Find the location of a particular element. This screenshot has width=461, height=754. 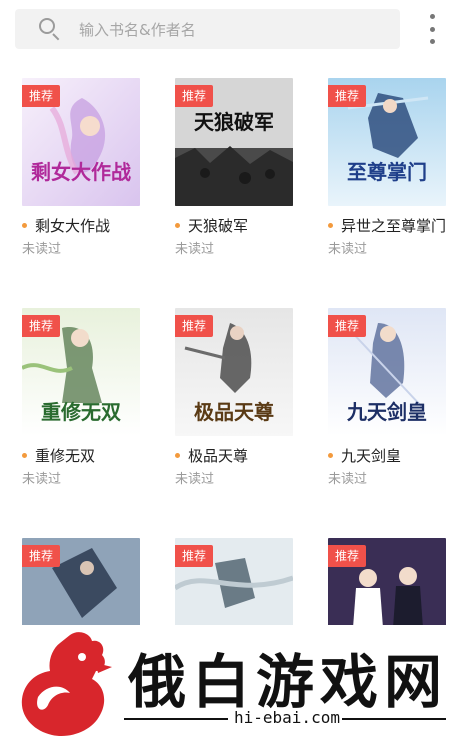

watermark-brand: 俄白游戏网 is located at coordinates (288, 682).